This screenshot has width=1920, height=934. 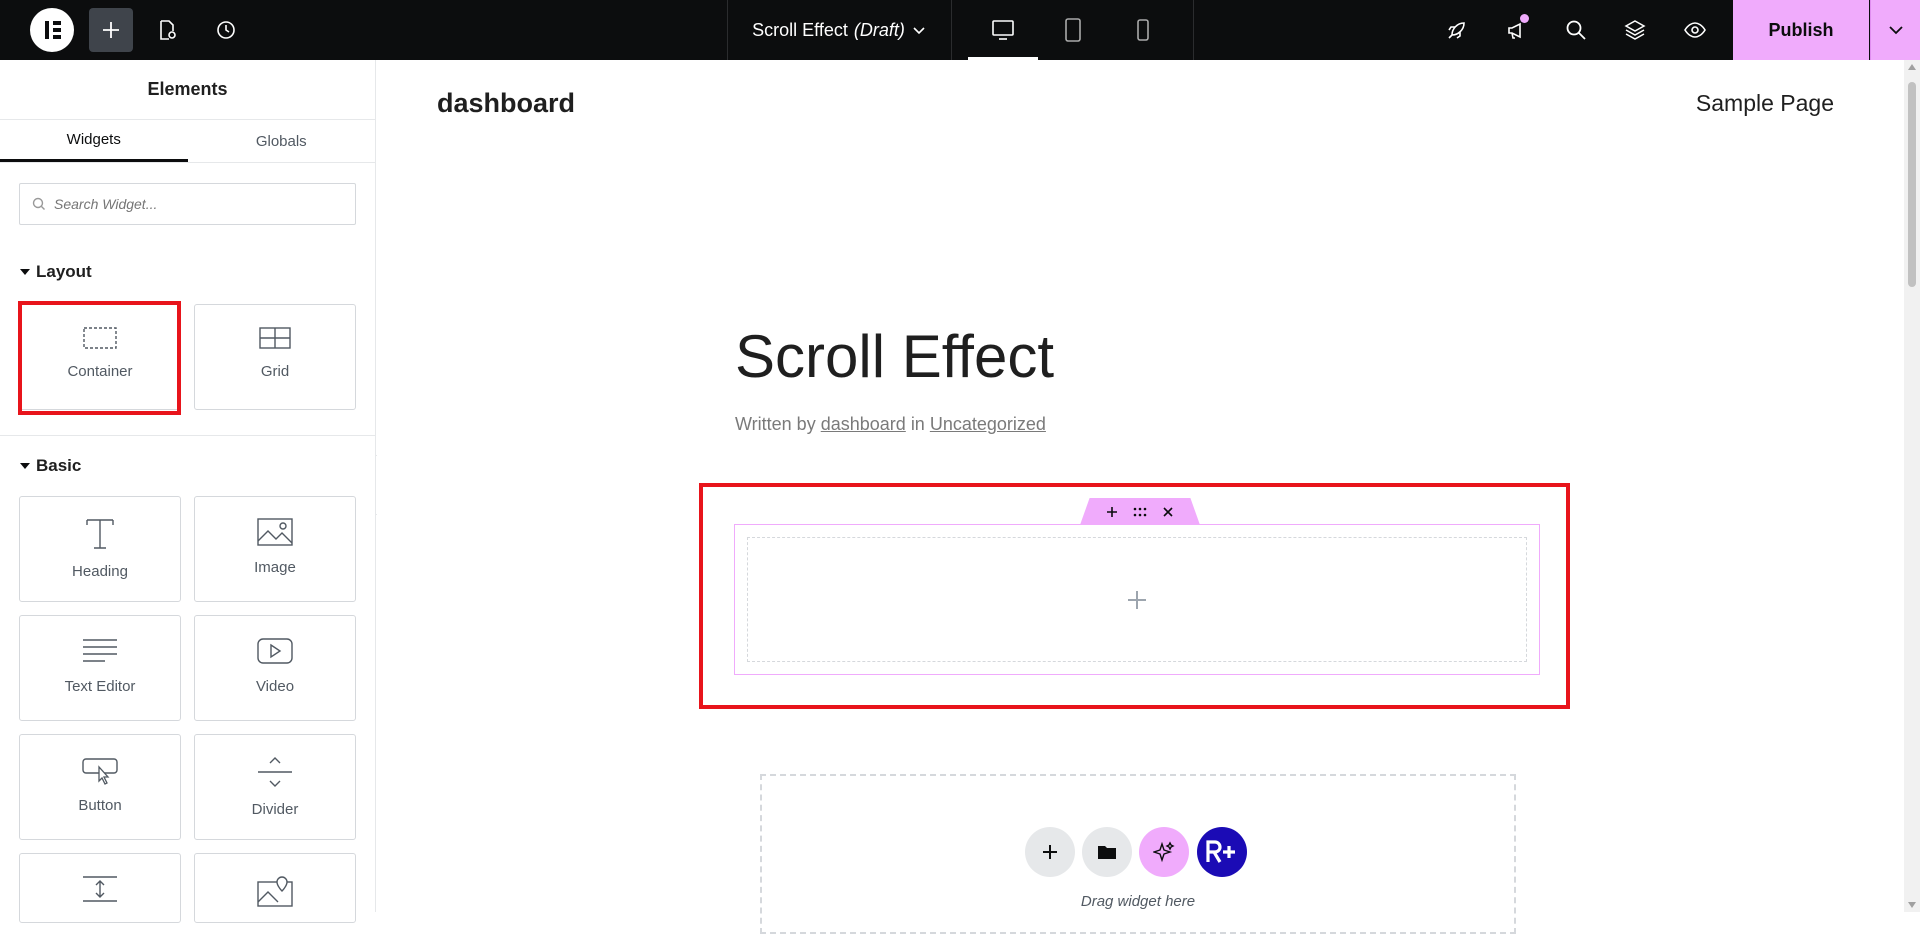 I want to click on add-section-button, so click(x=1050, y=852).